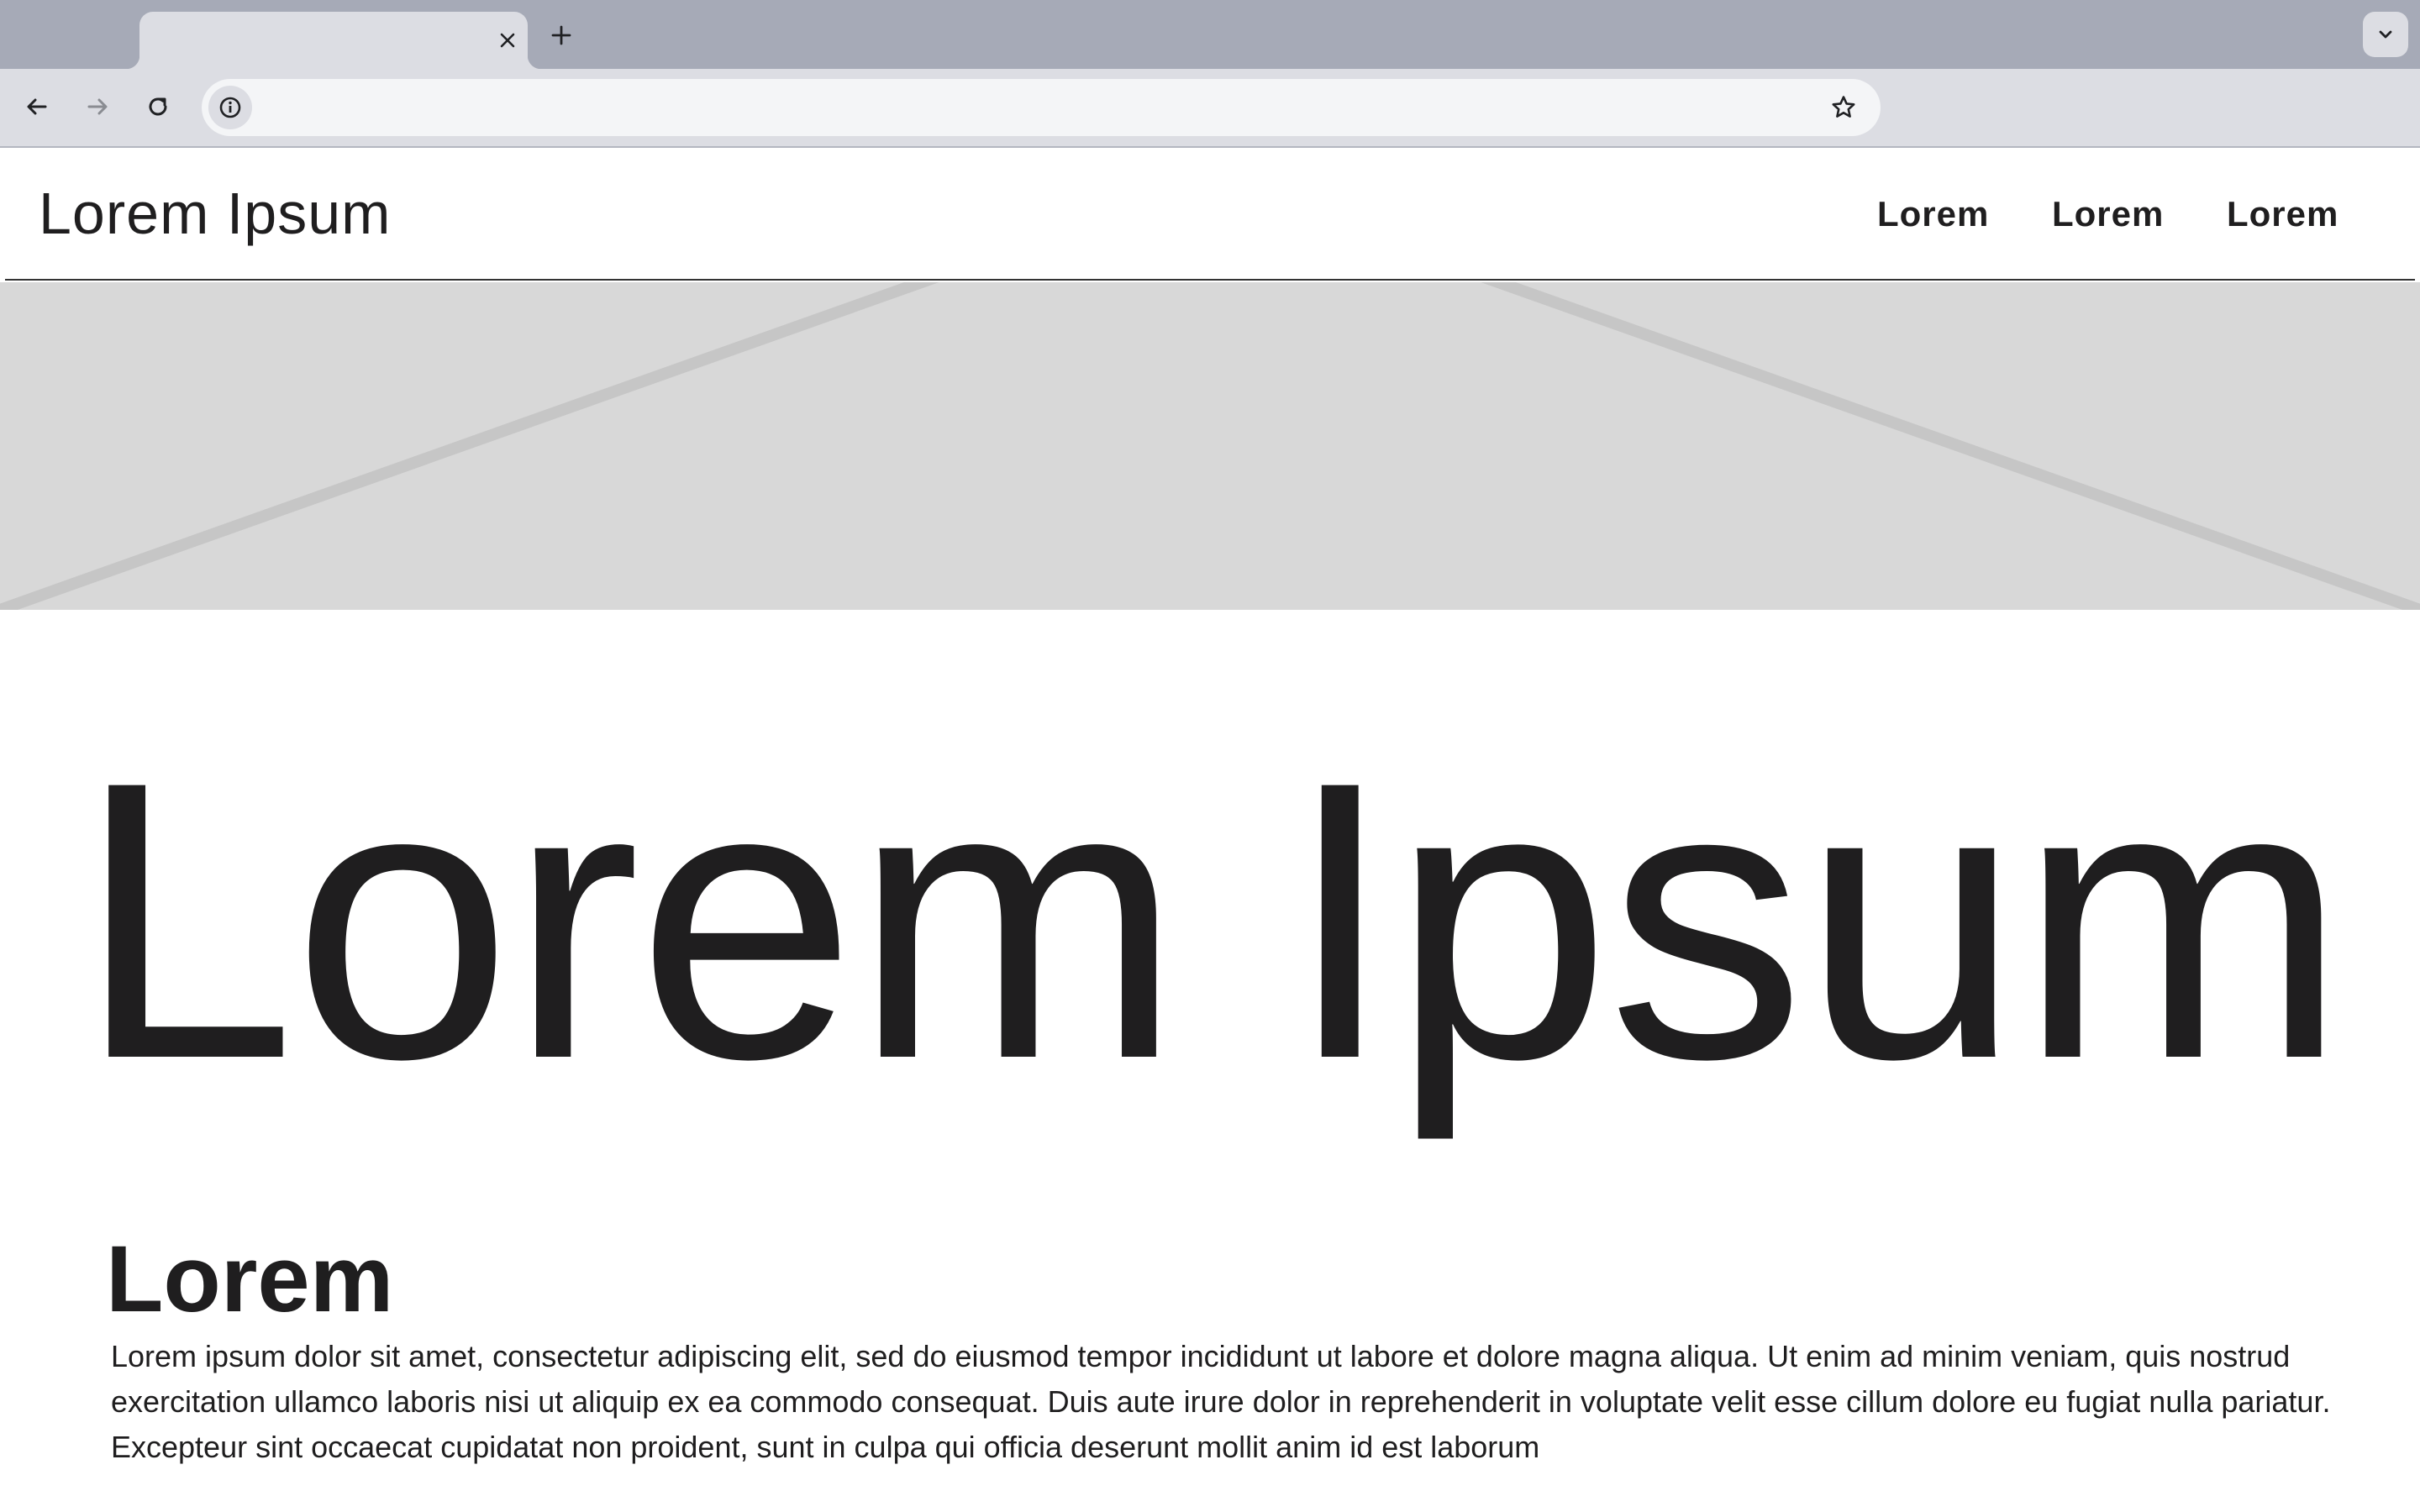  What do you see at coordinates (215, 213) in the screenshot?
I see `site-logo: Lorem Ipsum` at bounding box center [215, 213].